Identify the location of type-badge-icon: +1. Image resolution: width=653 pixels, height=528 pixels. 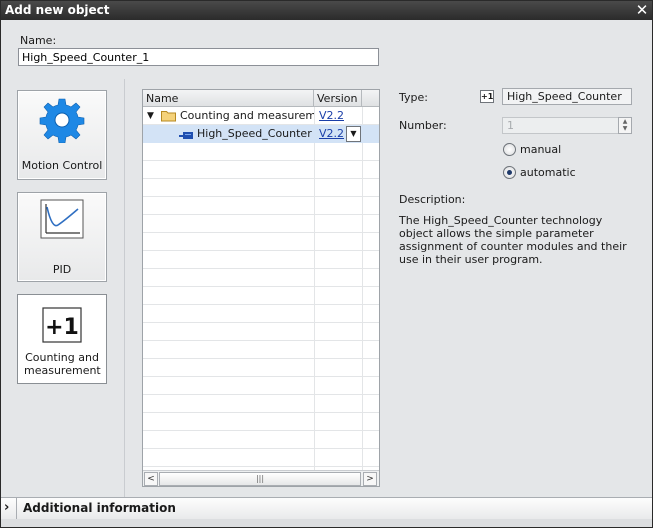
(487, 96).